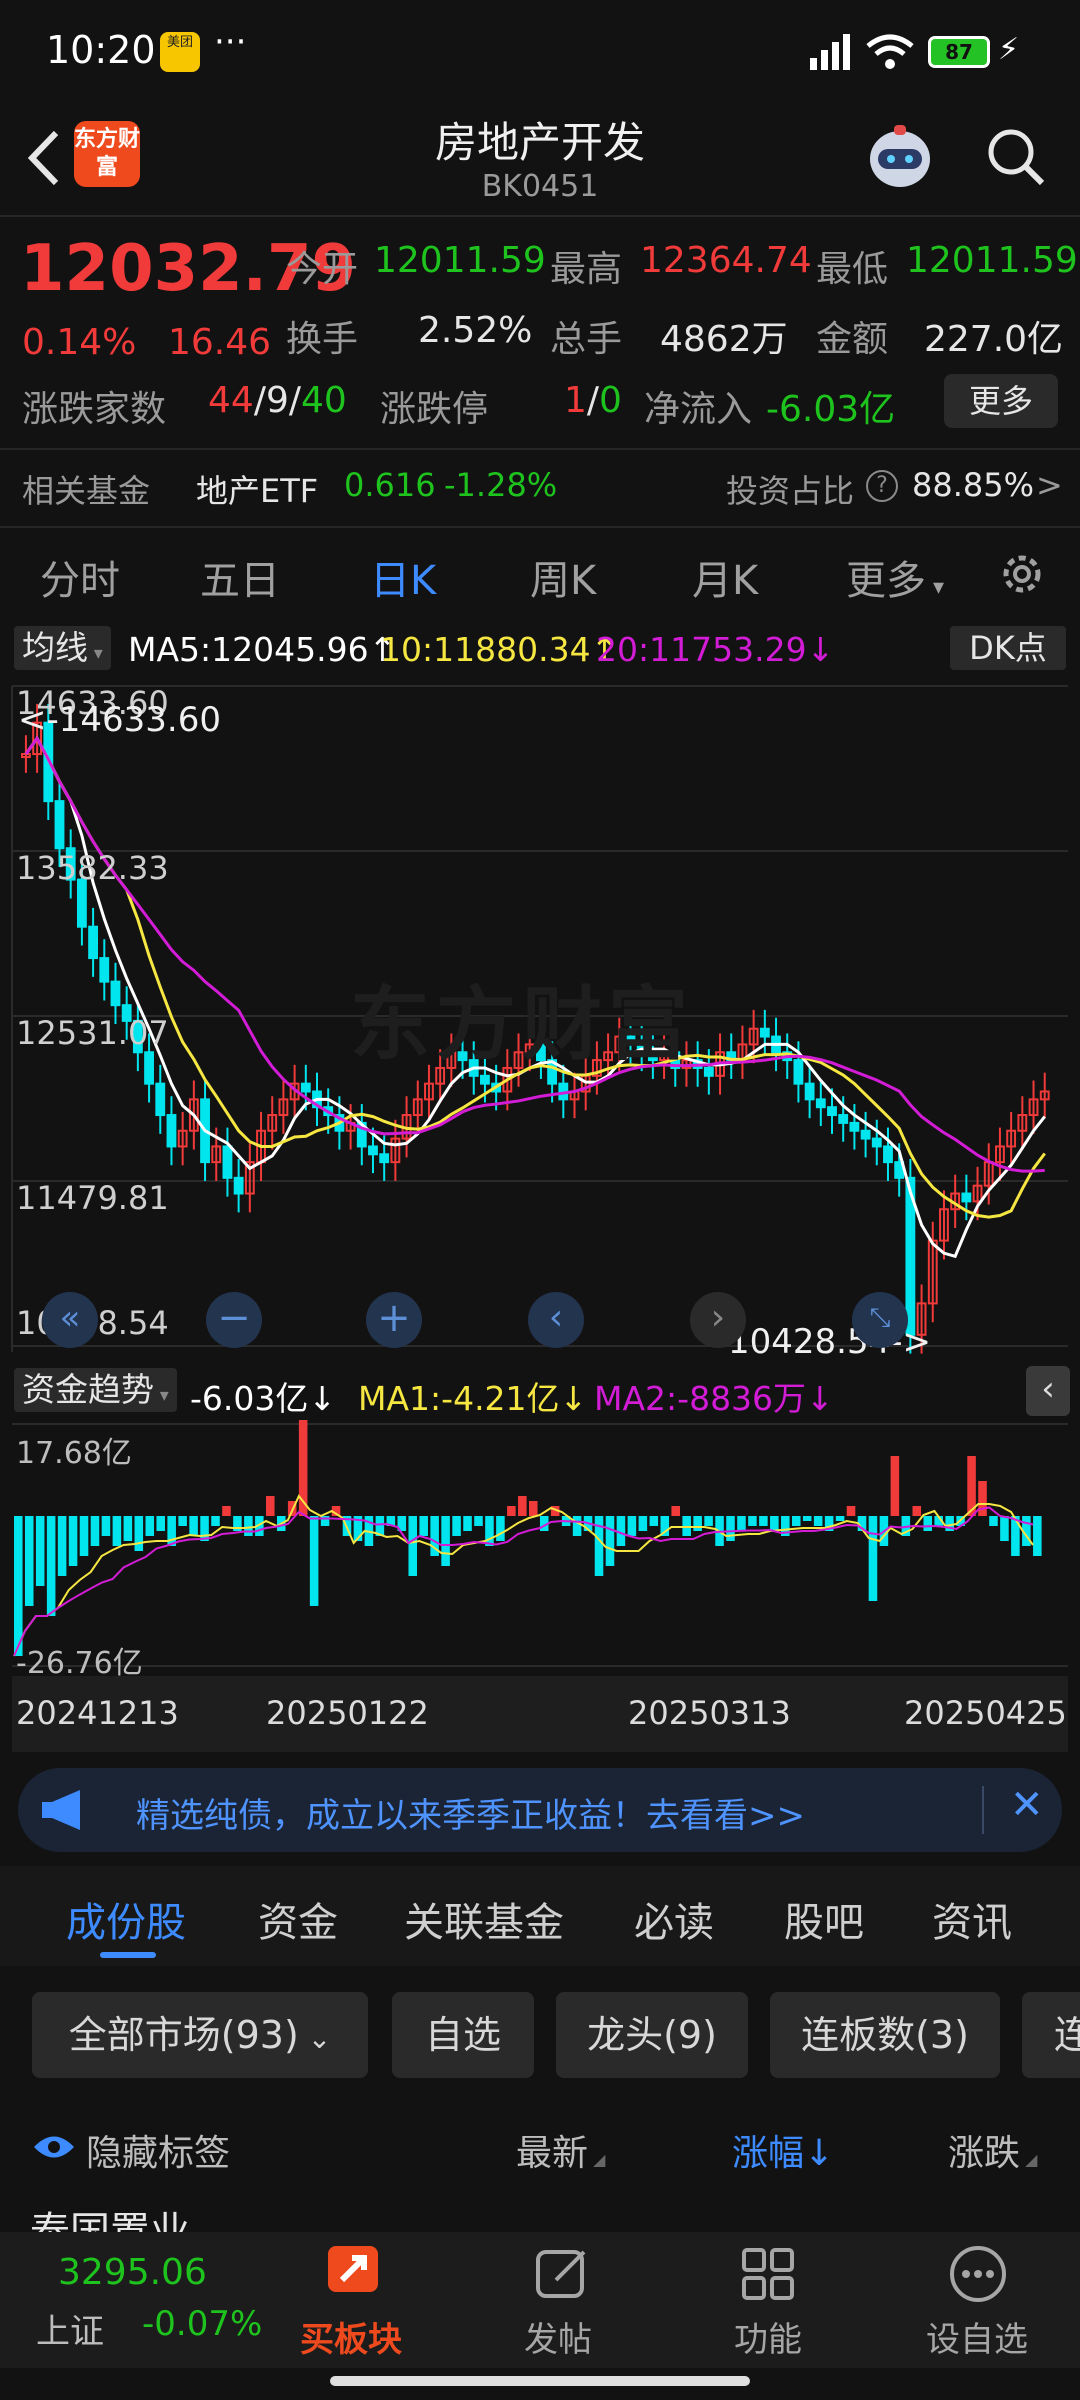  What do you see at coordinates (322, 269) in the screenshot?
I see `open-label: 今开` at bounding box center [322, 269].